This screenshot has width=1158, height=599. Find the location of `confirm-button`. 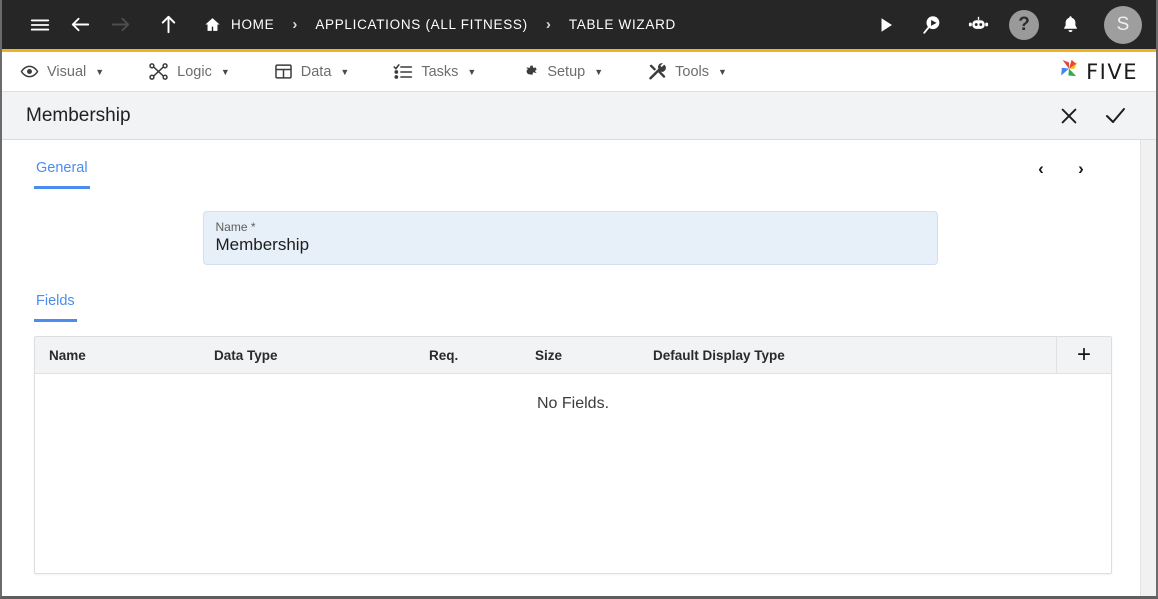

confirm-button is located at coordinates (1115, 116).